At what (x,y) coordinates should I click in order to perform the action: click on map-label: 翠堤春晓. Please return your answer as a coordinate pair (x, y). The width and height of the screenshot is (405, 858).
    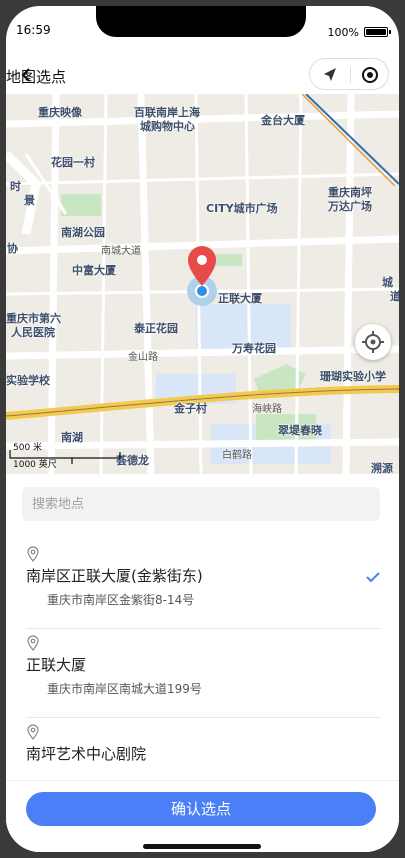
    Looking at the image, I should click on (300, 430).